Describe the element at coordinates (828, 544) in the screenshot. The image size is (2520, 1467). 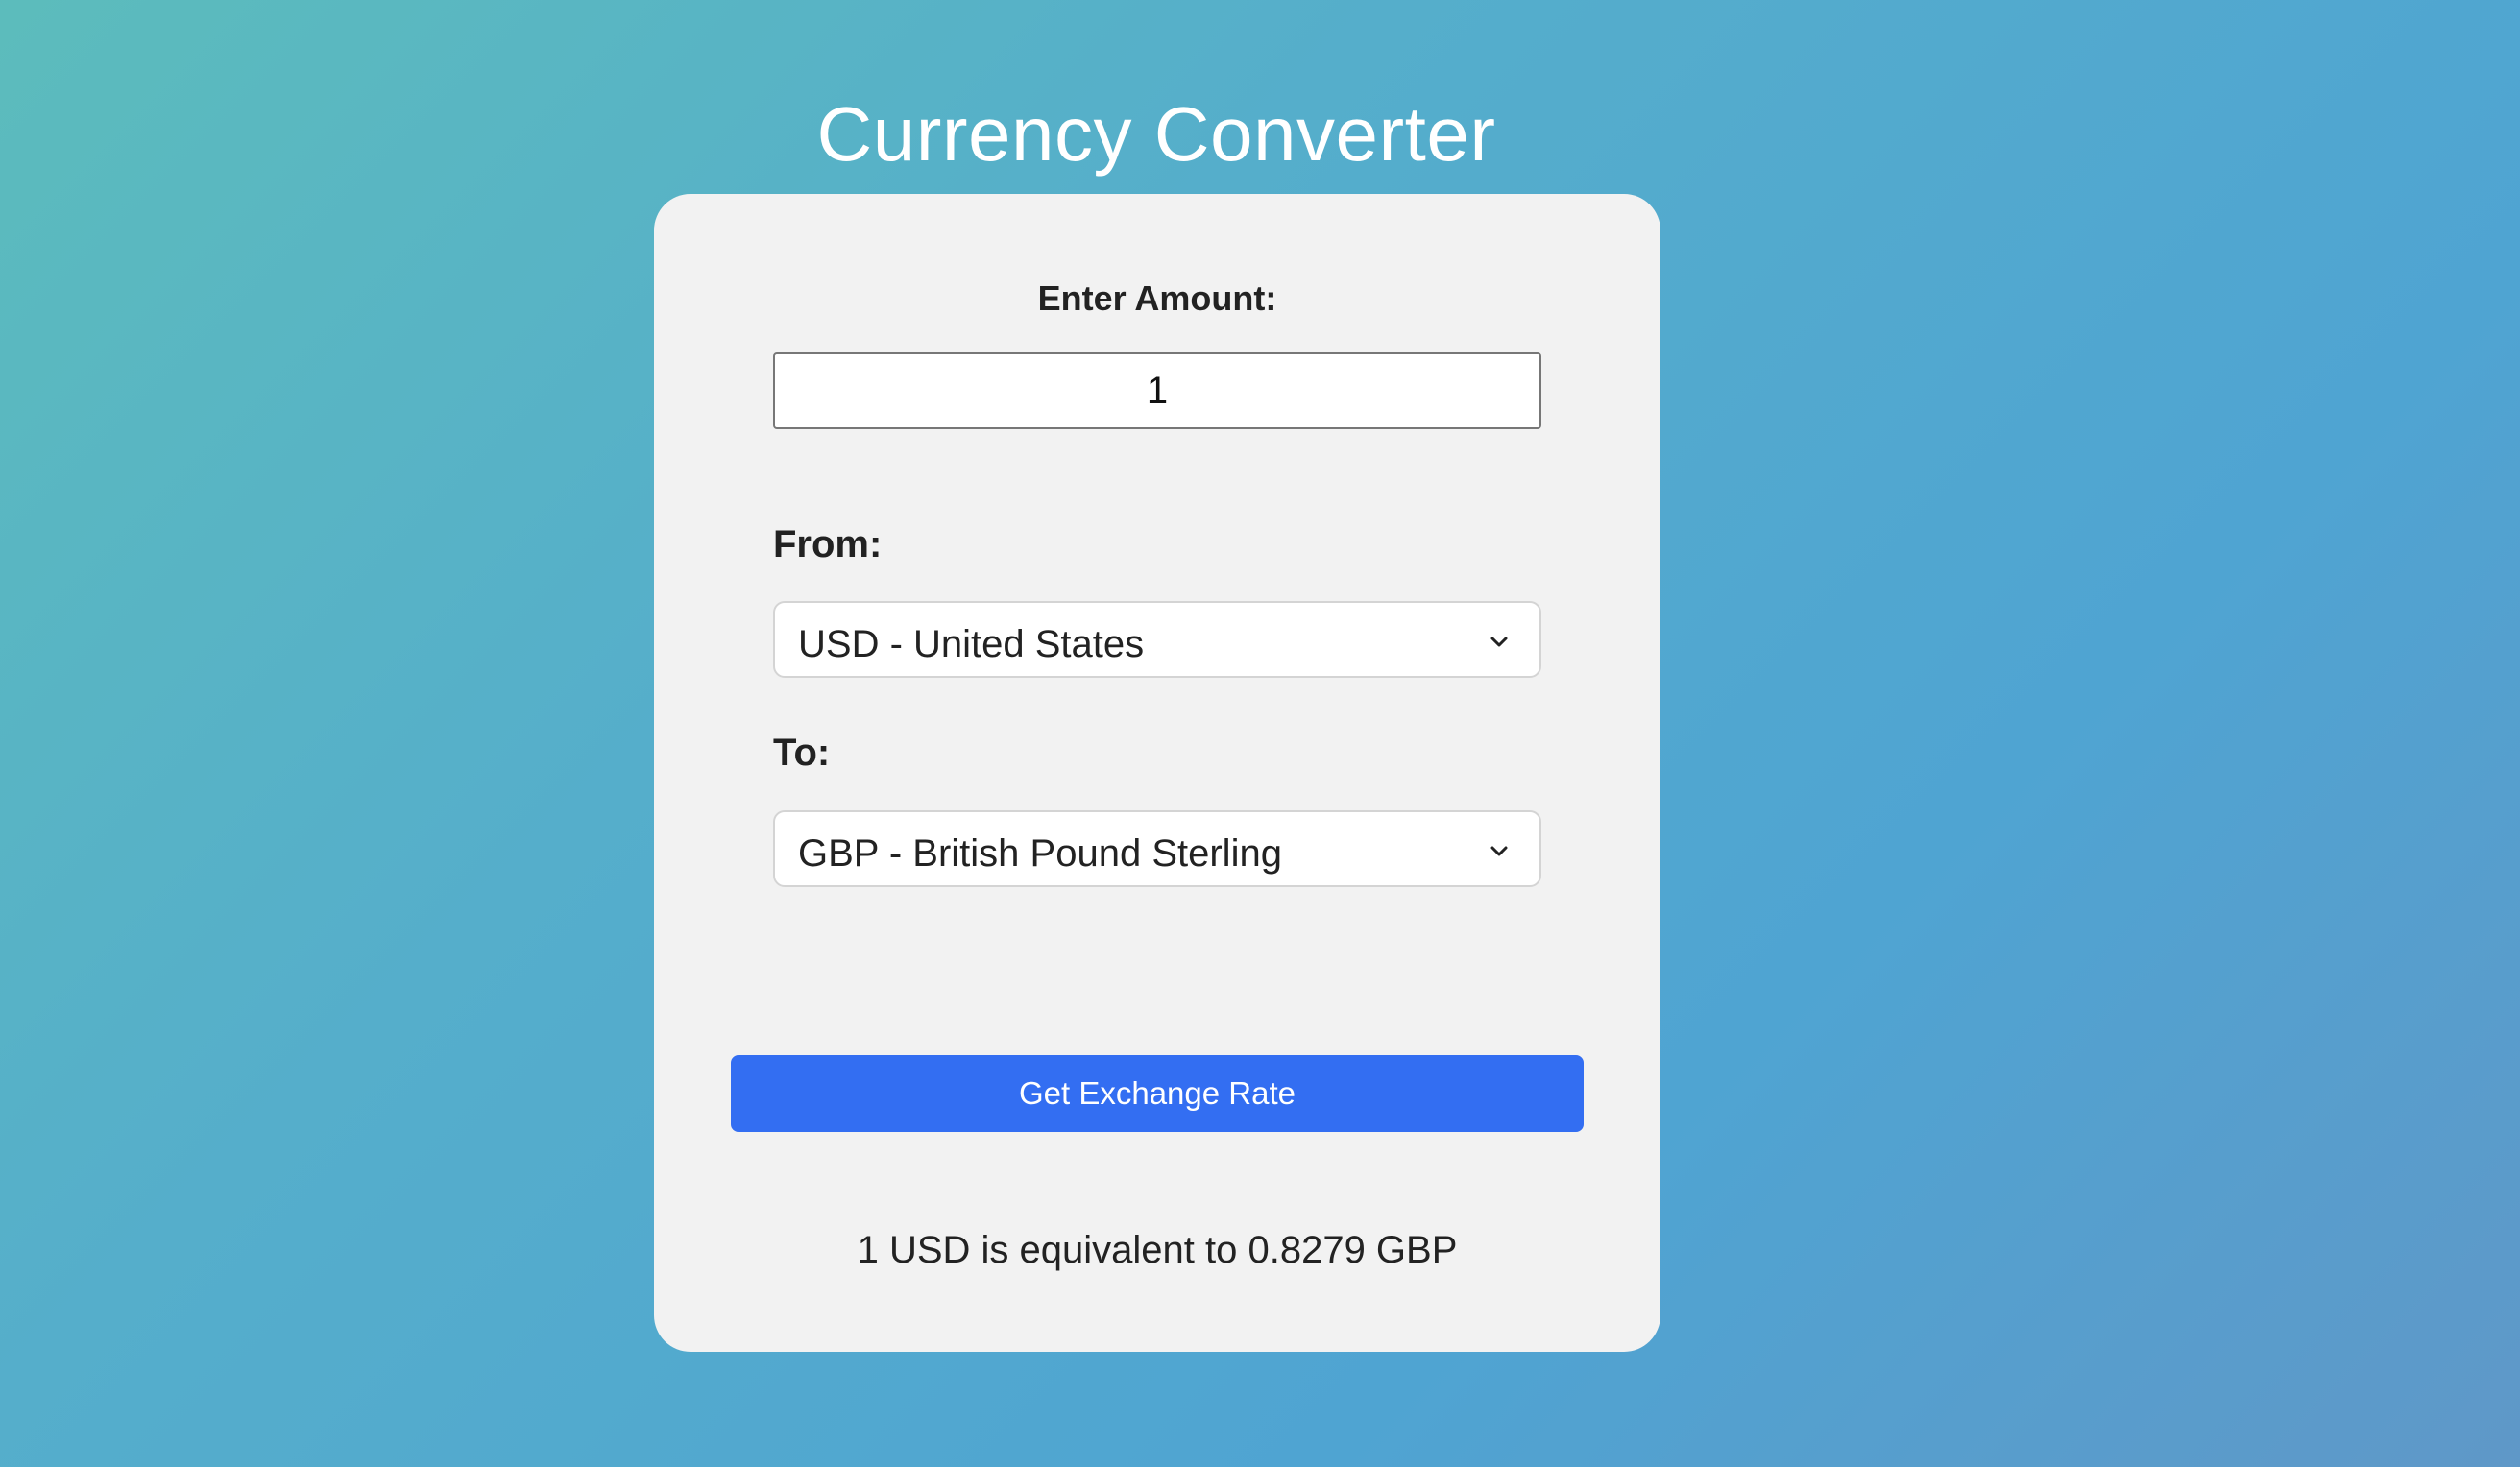
I see `from-label: From:` at that location.